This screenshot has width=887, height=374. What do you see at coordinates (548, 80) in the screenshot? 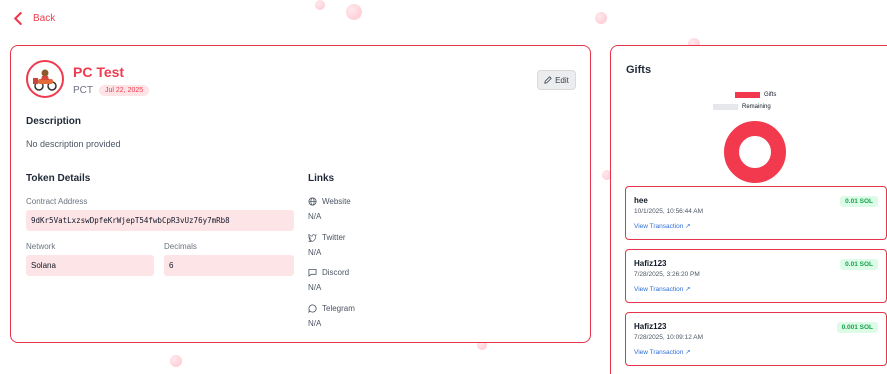
I see `pencil-icon` at bounding box center [548, 80].